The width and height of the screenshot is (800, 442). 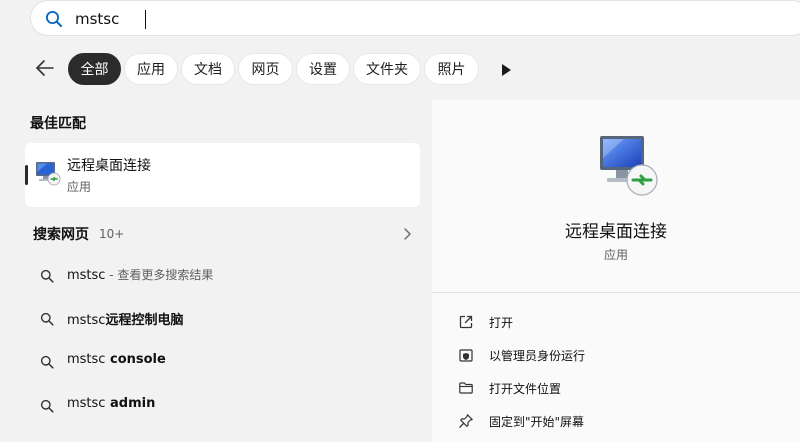 What do you see at coordinates (265, 69) in the screenshot?
I see `tab-web: 网页` at bounding box center [265, 69].